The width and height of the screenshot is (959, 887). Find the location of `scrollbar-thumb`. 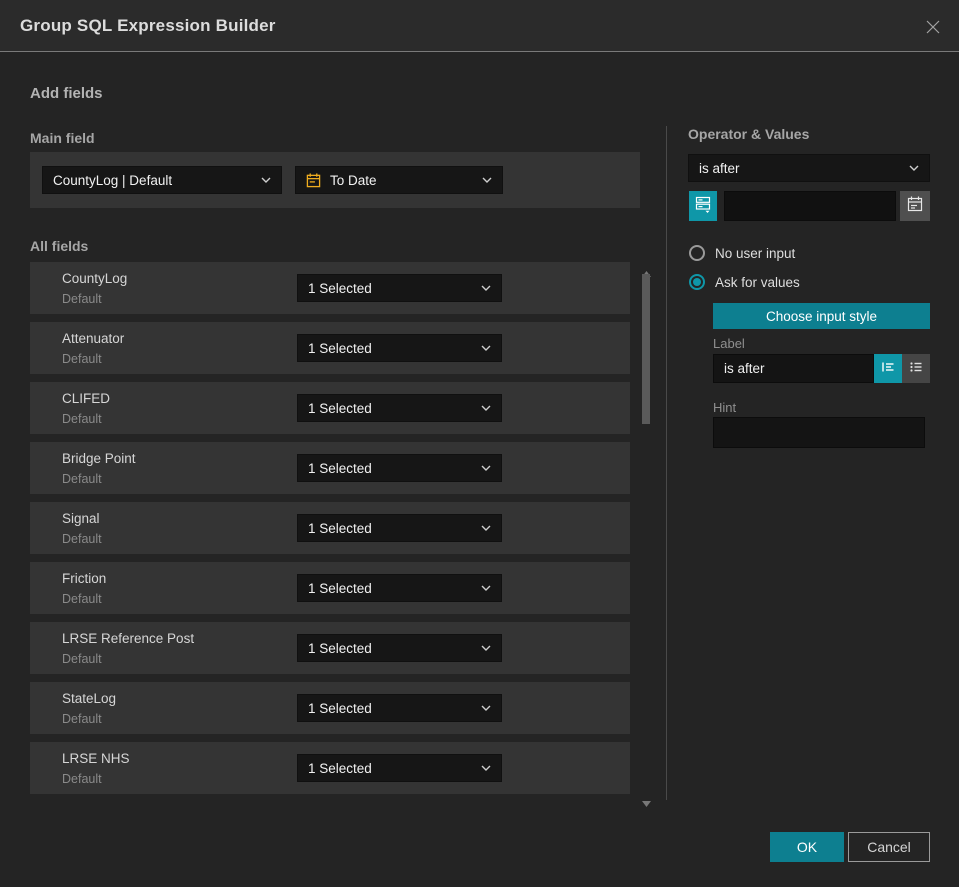

scrollbar-thumb is located at coordinates (646, 349).